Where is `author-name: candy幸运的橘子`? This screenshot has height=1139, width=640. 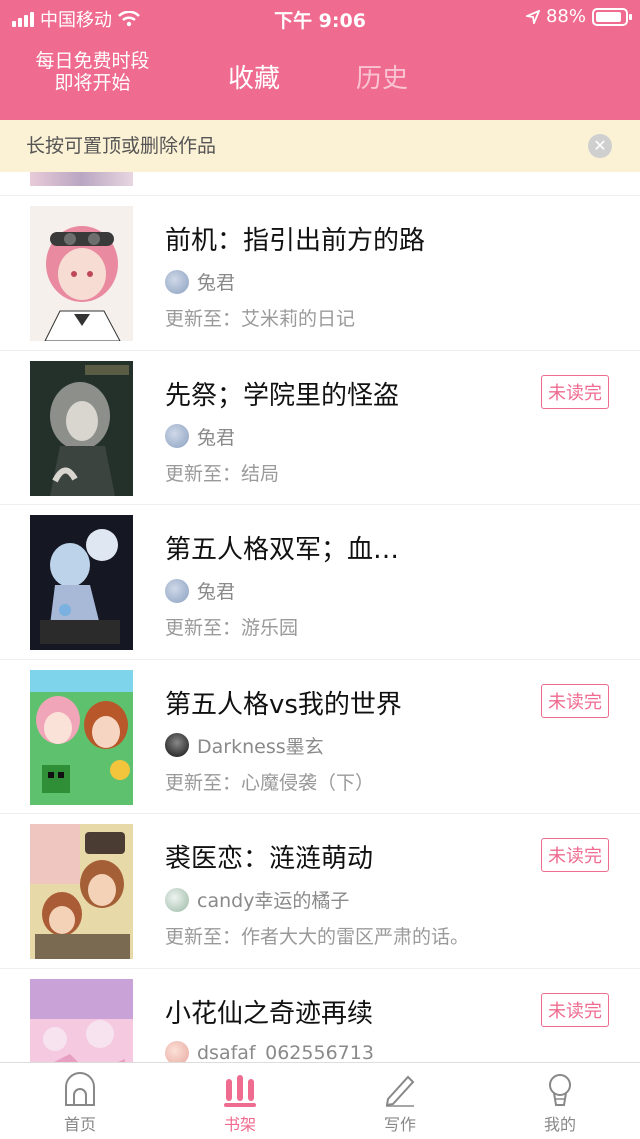
author-name: candy幸运的橘子 is located at coordinates (273, 901).